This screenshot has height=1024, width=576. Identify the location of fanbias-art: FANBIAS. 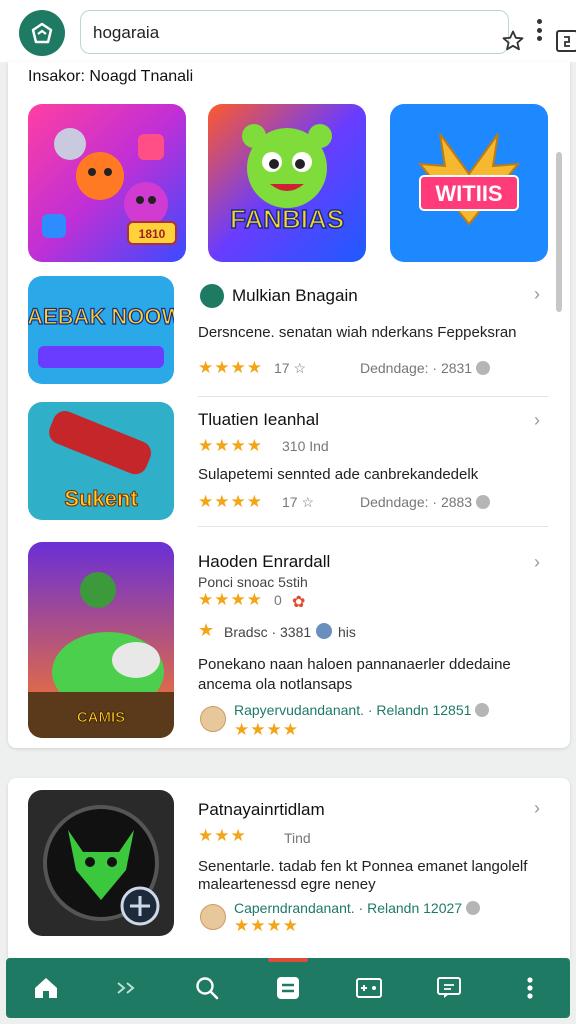
(287, 183).